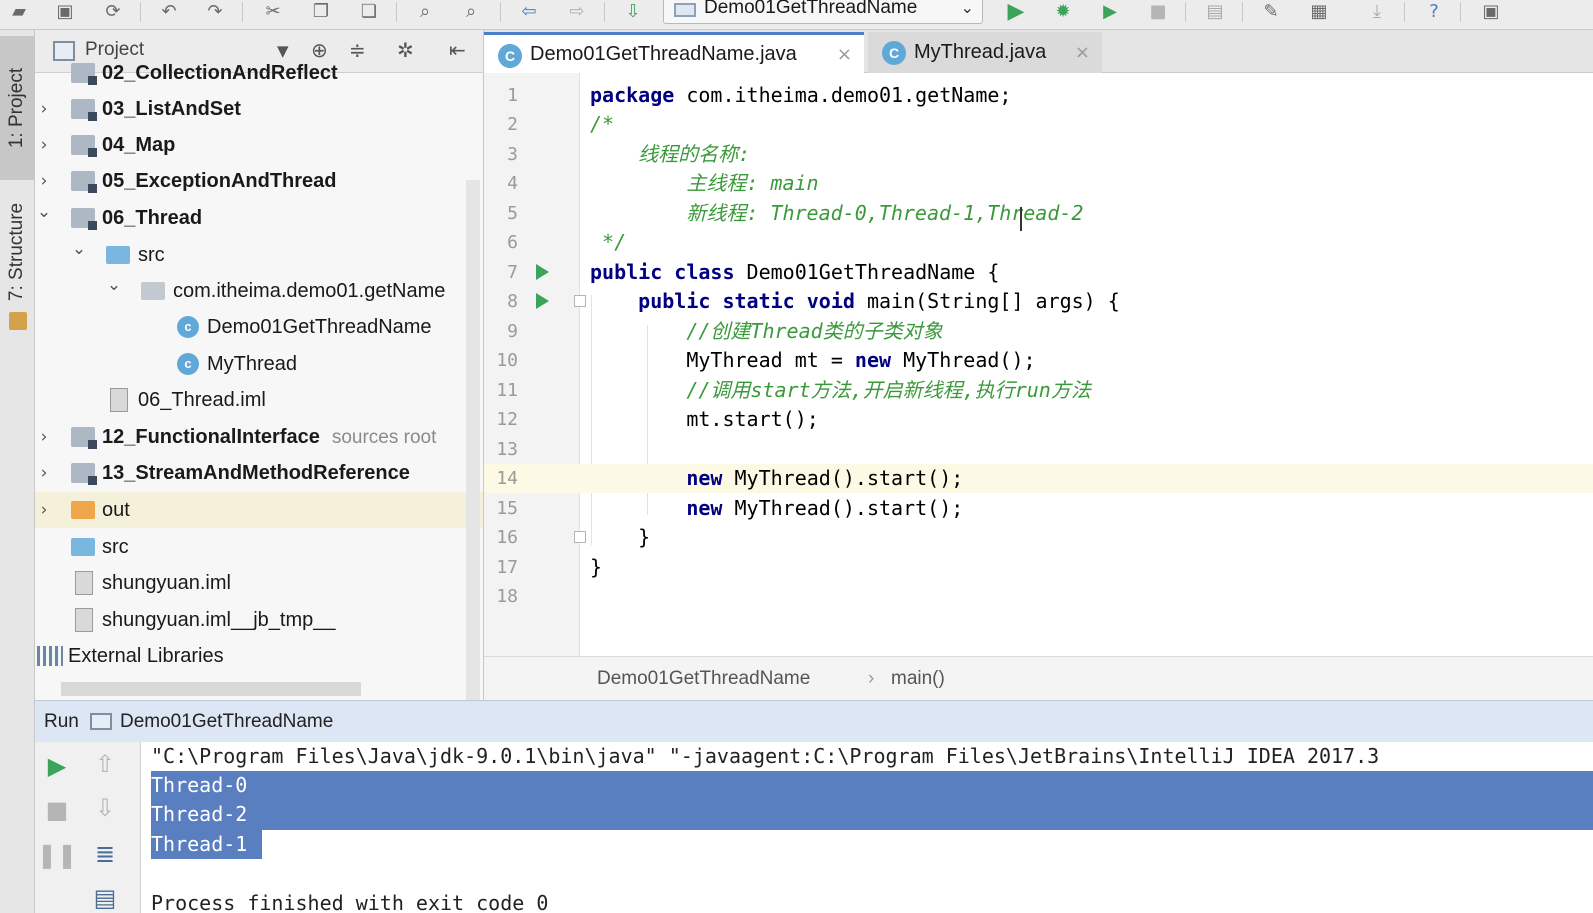 The height and width of the screenshot is (913, 1593). Describe the element at coordinates (1038, 449) in the screenshot. I see `code-line-13: 13` at that location.